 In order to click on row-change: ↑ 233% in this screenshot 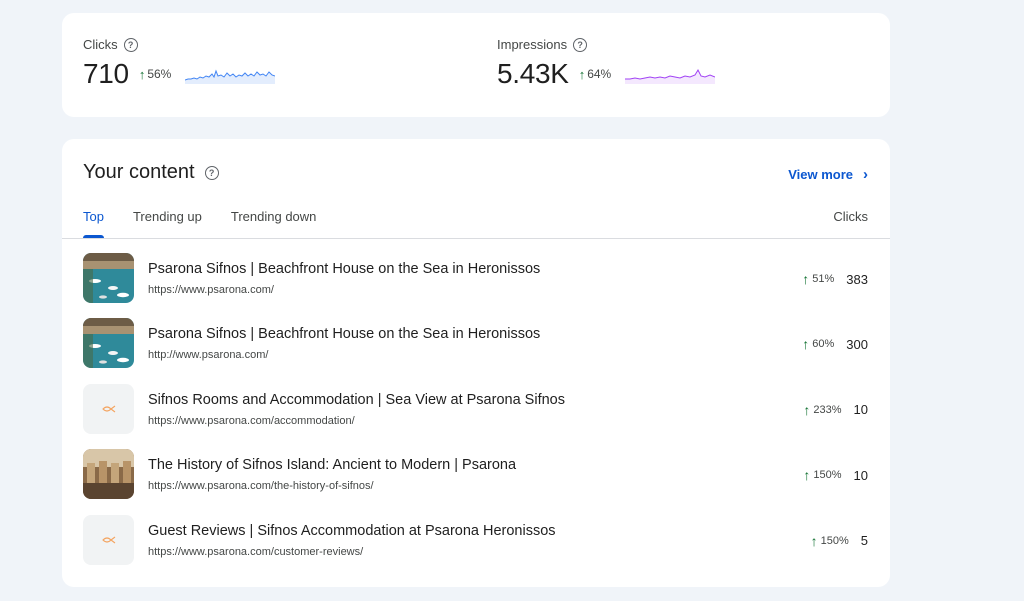, I will do `click(822, 410)`.